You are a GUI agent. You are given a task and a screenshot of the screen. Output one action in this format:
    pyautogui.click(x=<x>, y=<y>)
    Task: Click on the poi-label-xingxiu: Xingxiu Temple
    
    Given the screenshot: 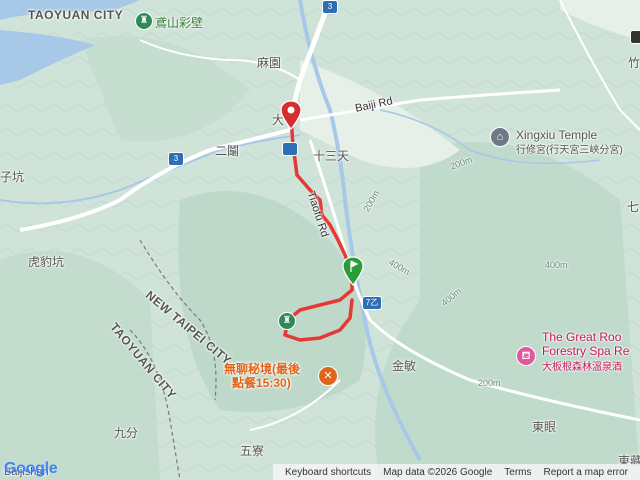 What is the action you would take?
    pyautogui.click(x=556, y=135)
    